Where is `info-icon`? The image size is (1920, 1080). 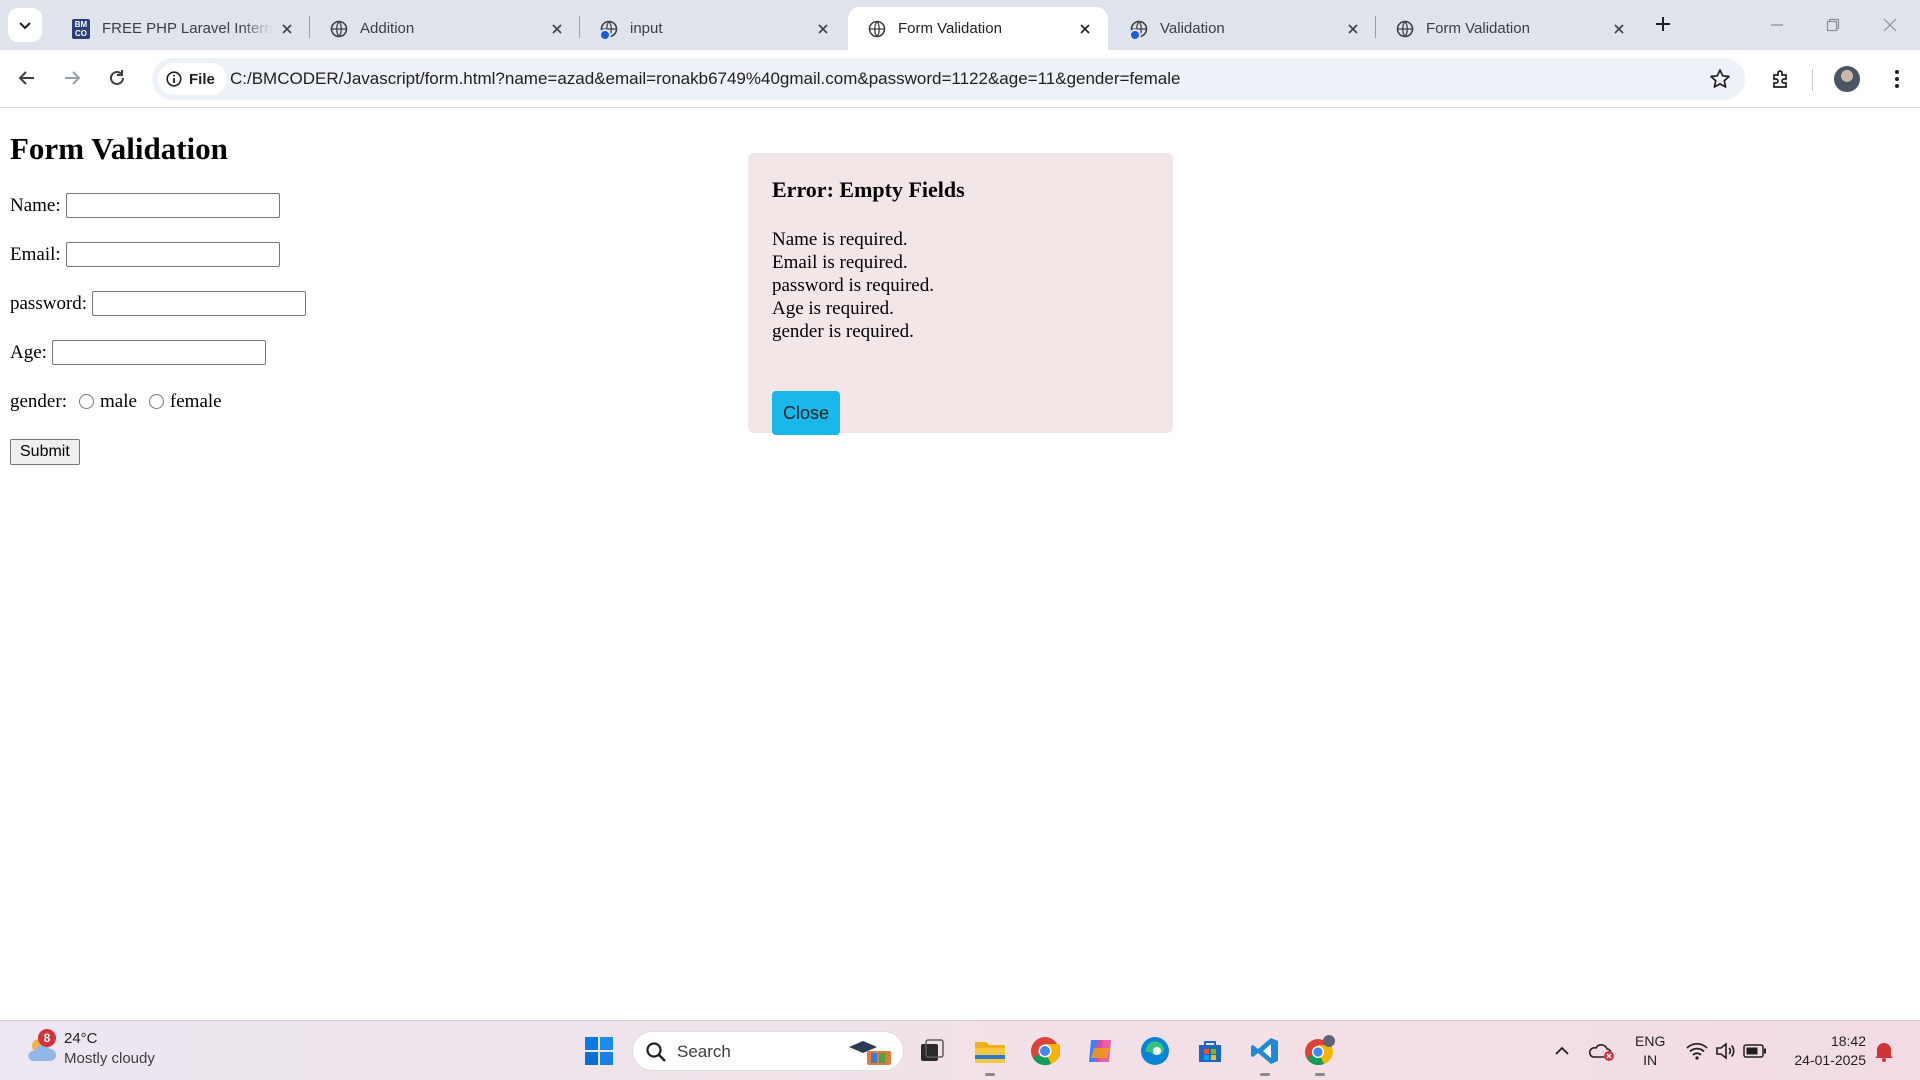
info-icon is located at coordinates (174, 79).